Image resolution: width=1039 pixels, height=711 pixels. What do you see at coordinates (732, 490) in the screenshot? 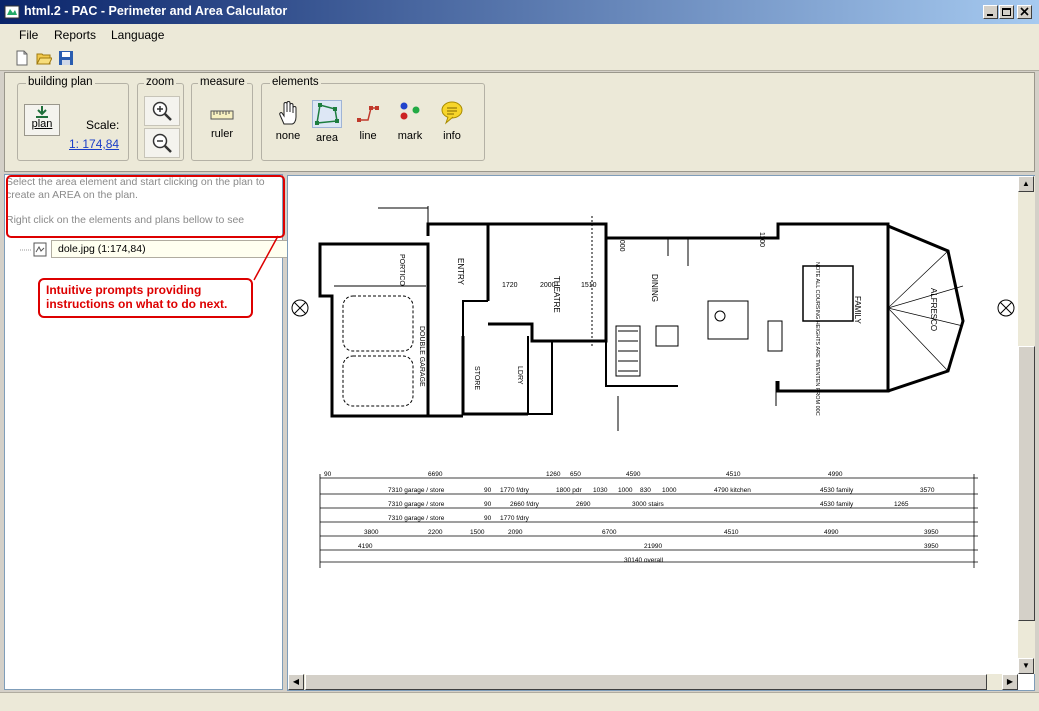
I see `dim-r2-kitchen: 4790 kitchen` at bounding box center [732, 490].